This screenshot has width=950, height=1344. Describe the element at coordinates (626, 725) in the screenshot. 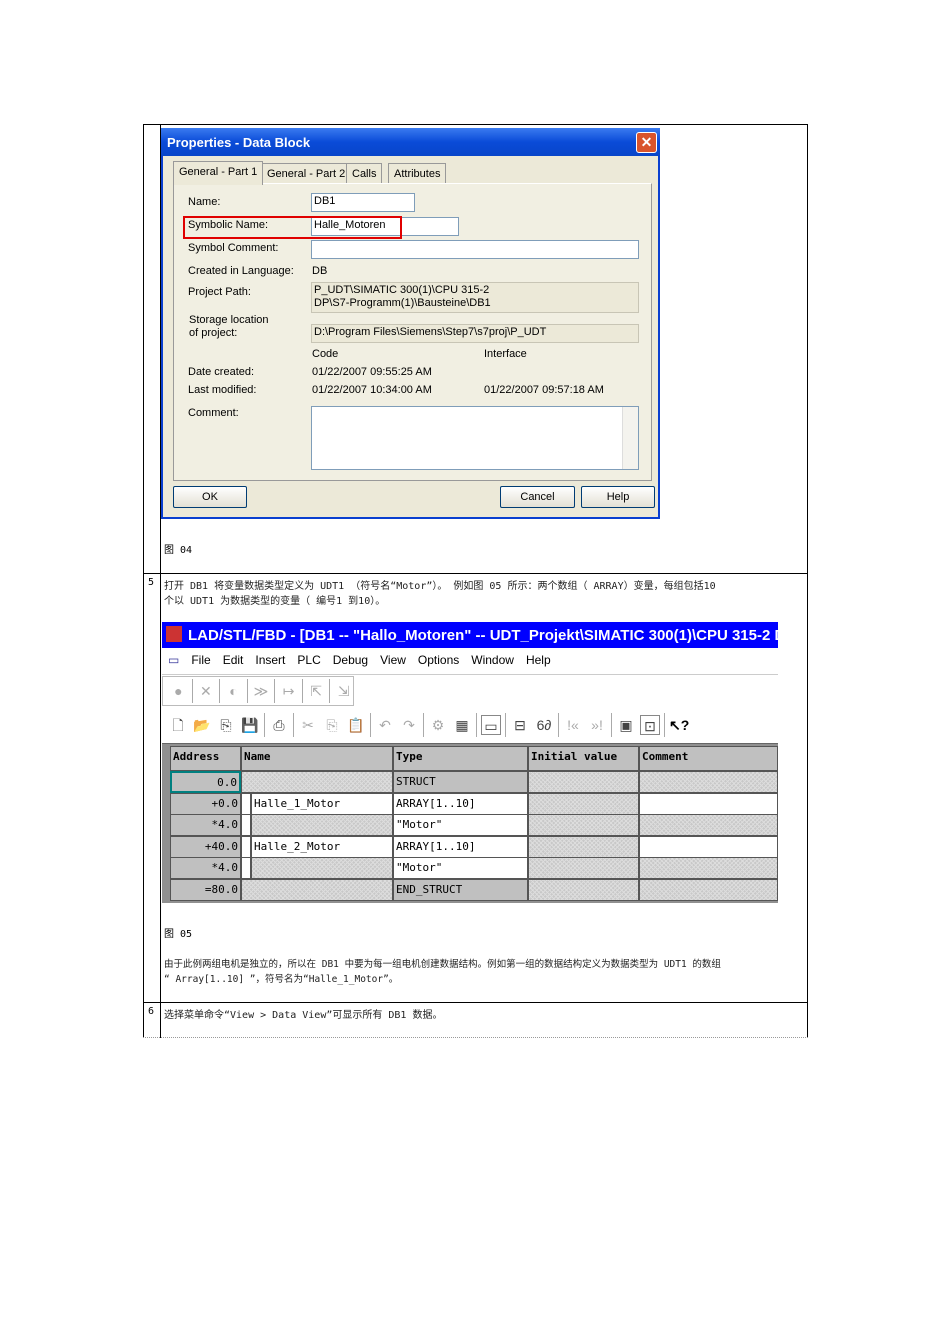

I see `overview-icon: ▣` at that location.